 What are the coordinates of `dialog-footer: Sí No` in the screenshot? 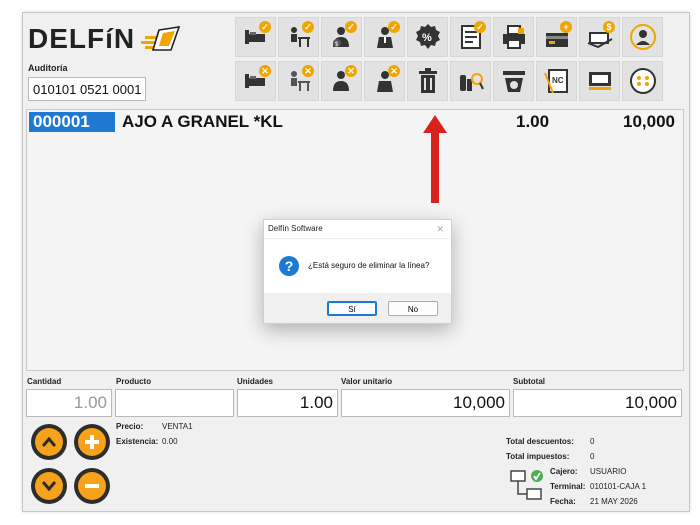 It's located at (357, 308).